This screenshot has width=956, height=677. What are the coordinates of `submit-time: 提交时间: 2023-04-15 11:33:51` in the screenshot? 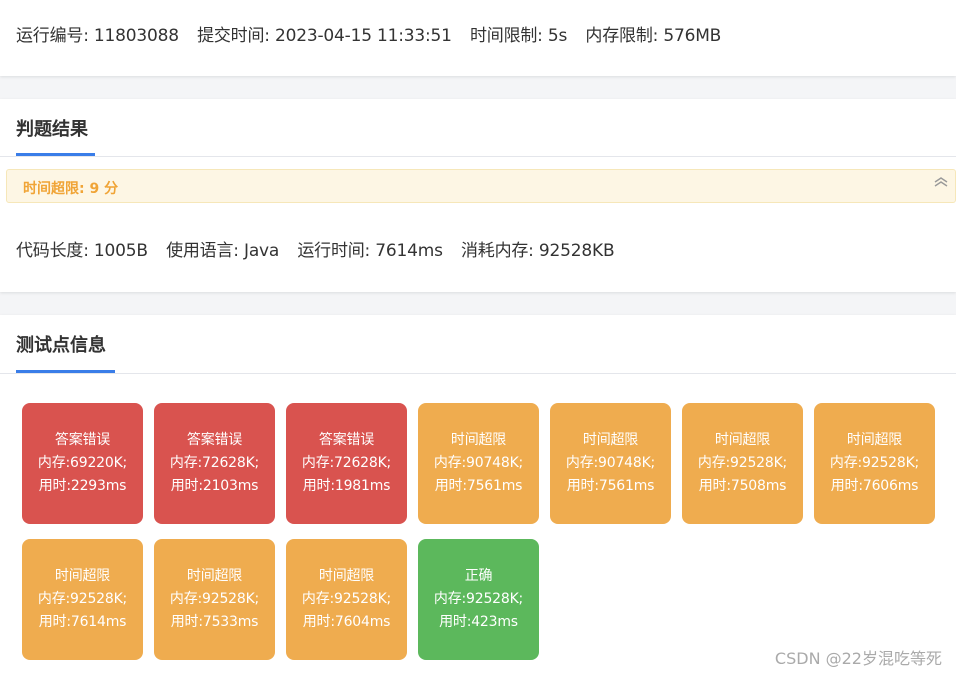 It's located at (324, 36).